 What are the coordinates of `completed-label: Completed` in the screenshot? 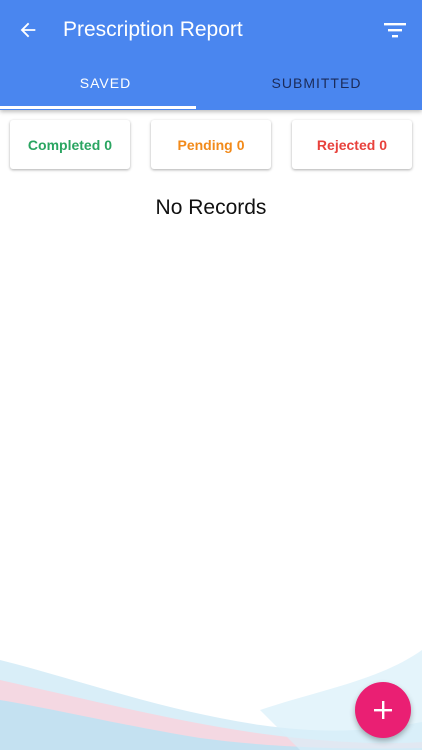 It's located at (64, 144).